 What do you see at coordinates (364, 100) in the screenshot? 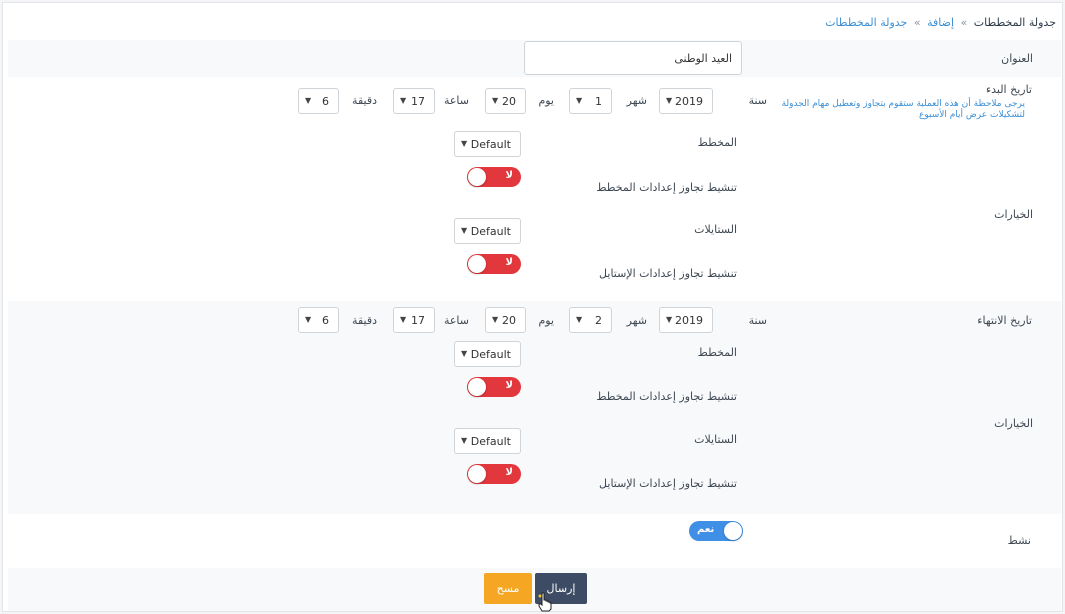
I see `start-minute-unit: دقيقة` at bounding box center [364, 100].